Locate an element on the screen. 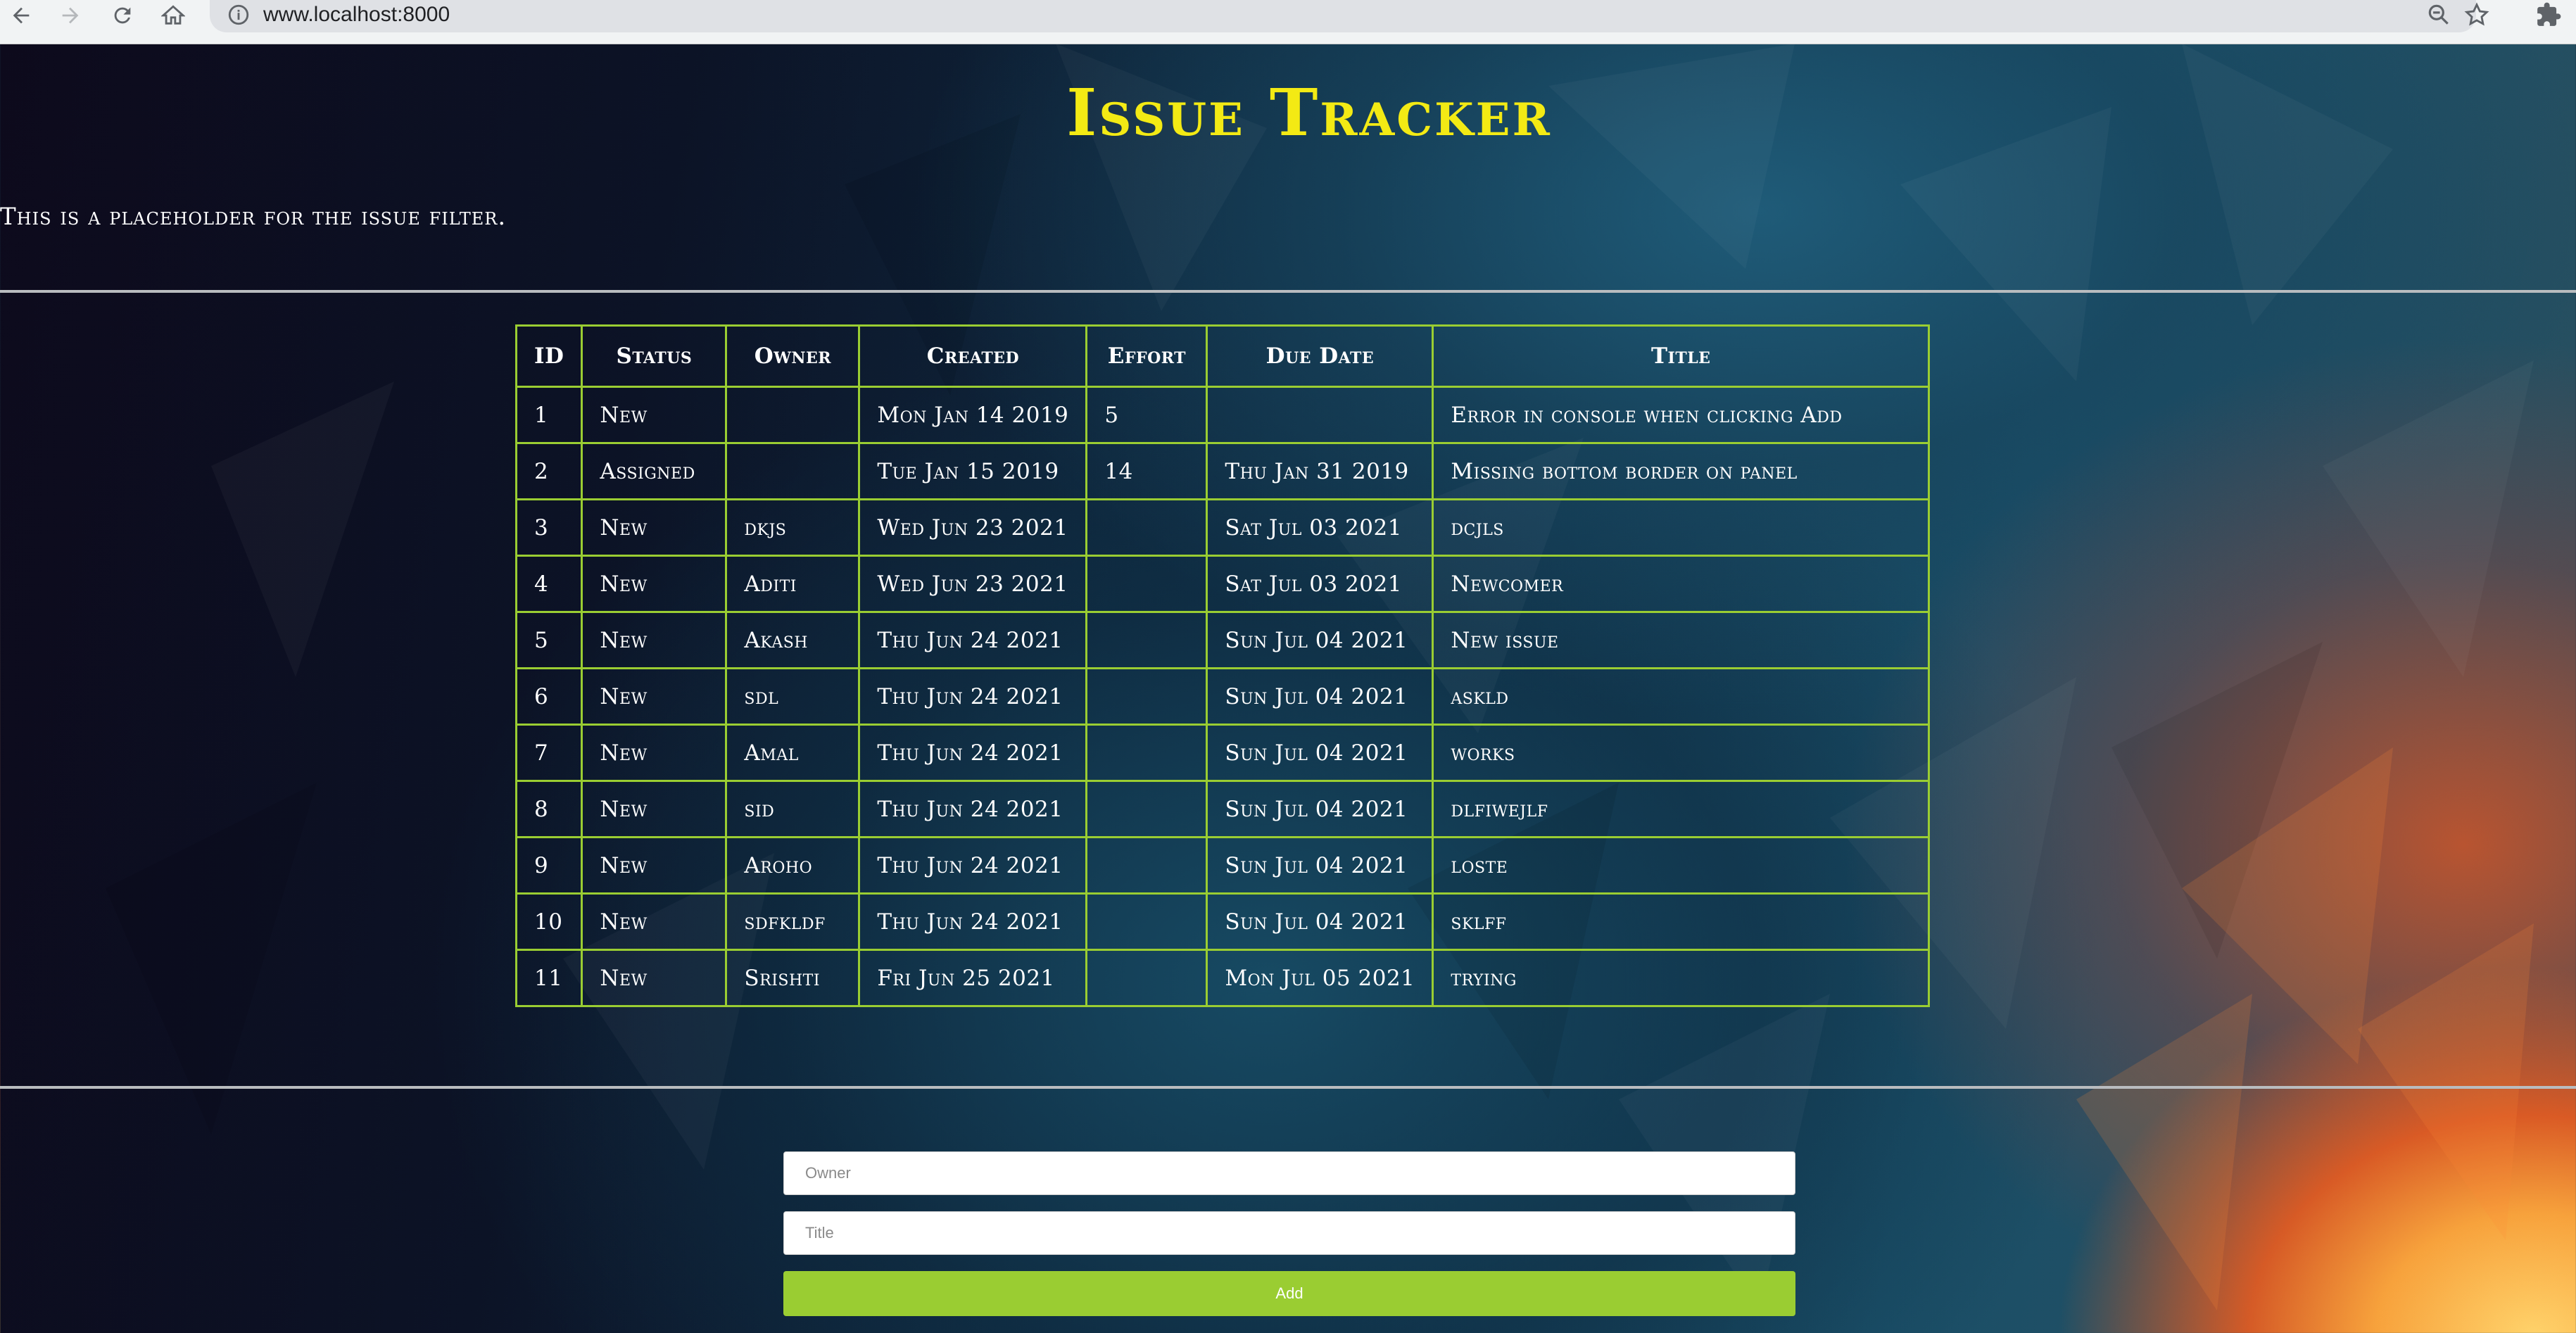 This screenshot has width=2576, height=1333. cell-title: loste is located at coordinates (1681, 865).